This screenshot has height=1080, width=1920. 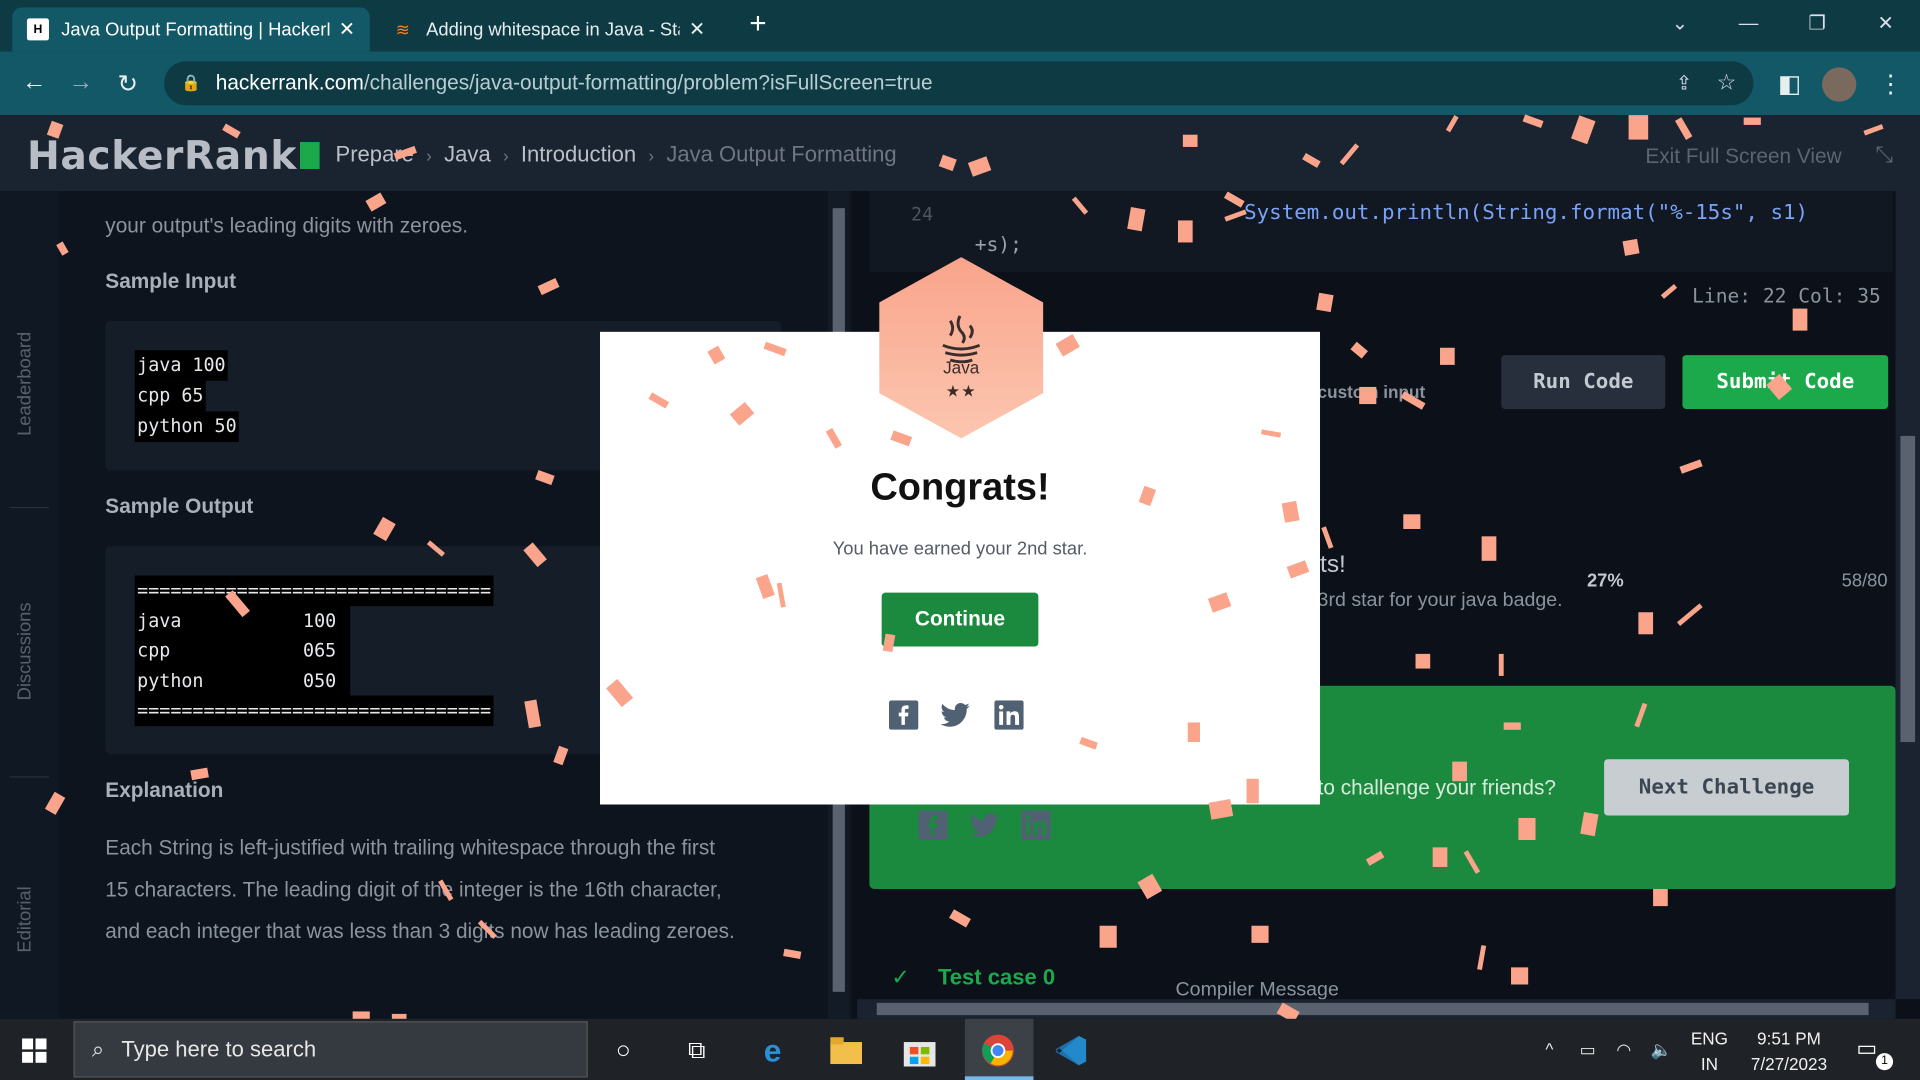 What do you see at coordinates (34, 1050) in the screenshot?
I see `windows-start-icon` at bounding box center [34, 1050].